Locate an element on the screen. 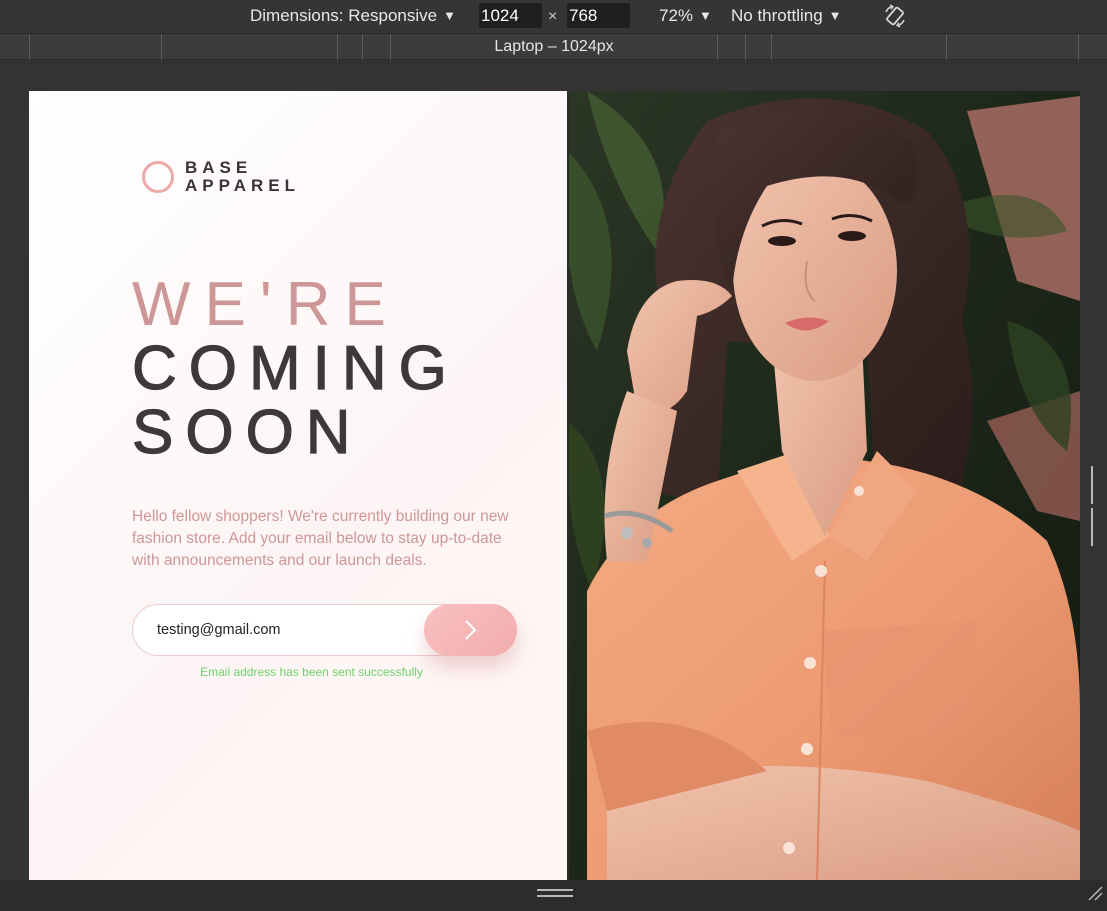 This screenshot has width=1107, height=911. headline-line-1: WE'RE is located at coordinates (266, 304).